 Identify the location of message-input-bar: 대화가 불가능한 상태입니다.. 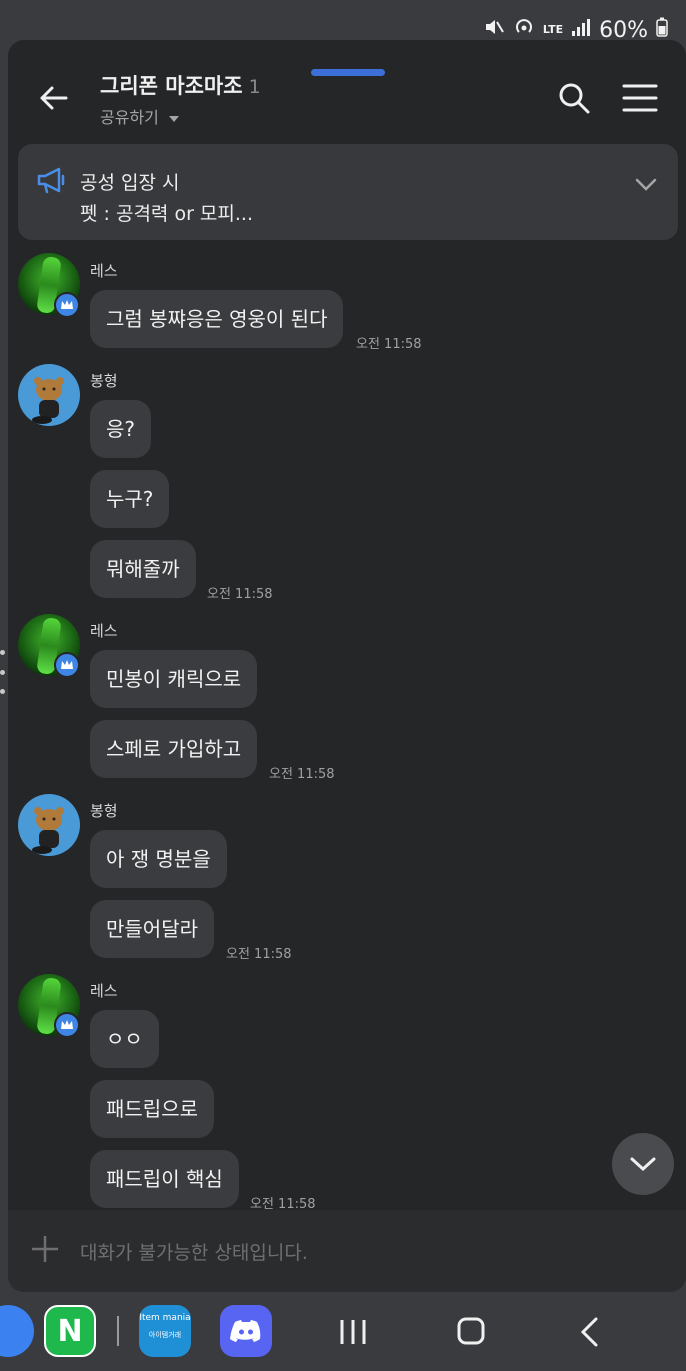
(347, 1251).